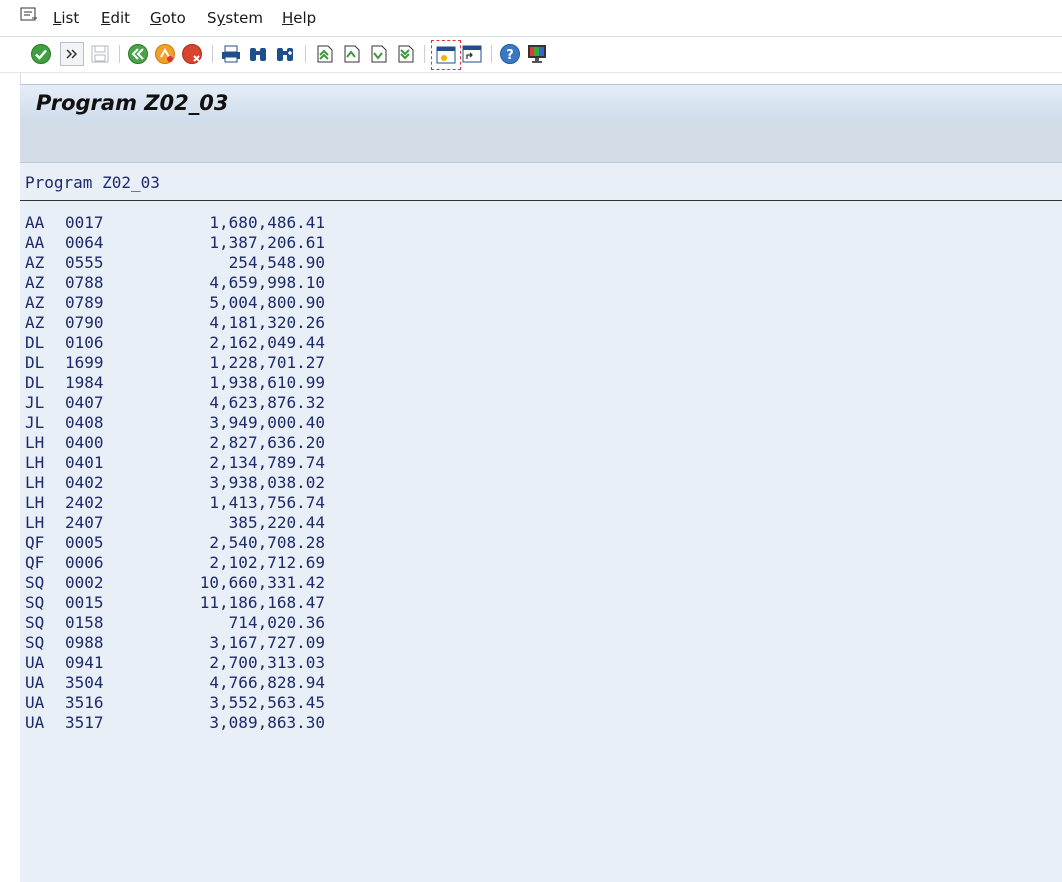  What do you see at coordinates (175, 683) in the screenshot?
I see `list-row: UA 3504 4,766,828.94` at bounding box center [175, 683].